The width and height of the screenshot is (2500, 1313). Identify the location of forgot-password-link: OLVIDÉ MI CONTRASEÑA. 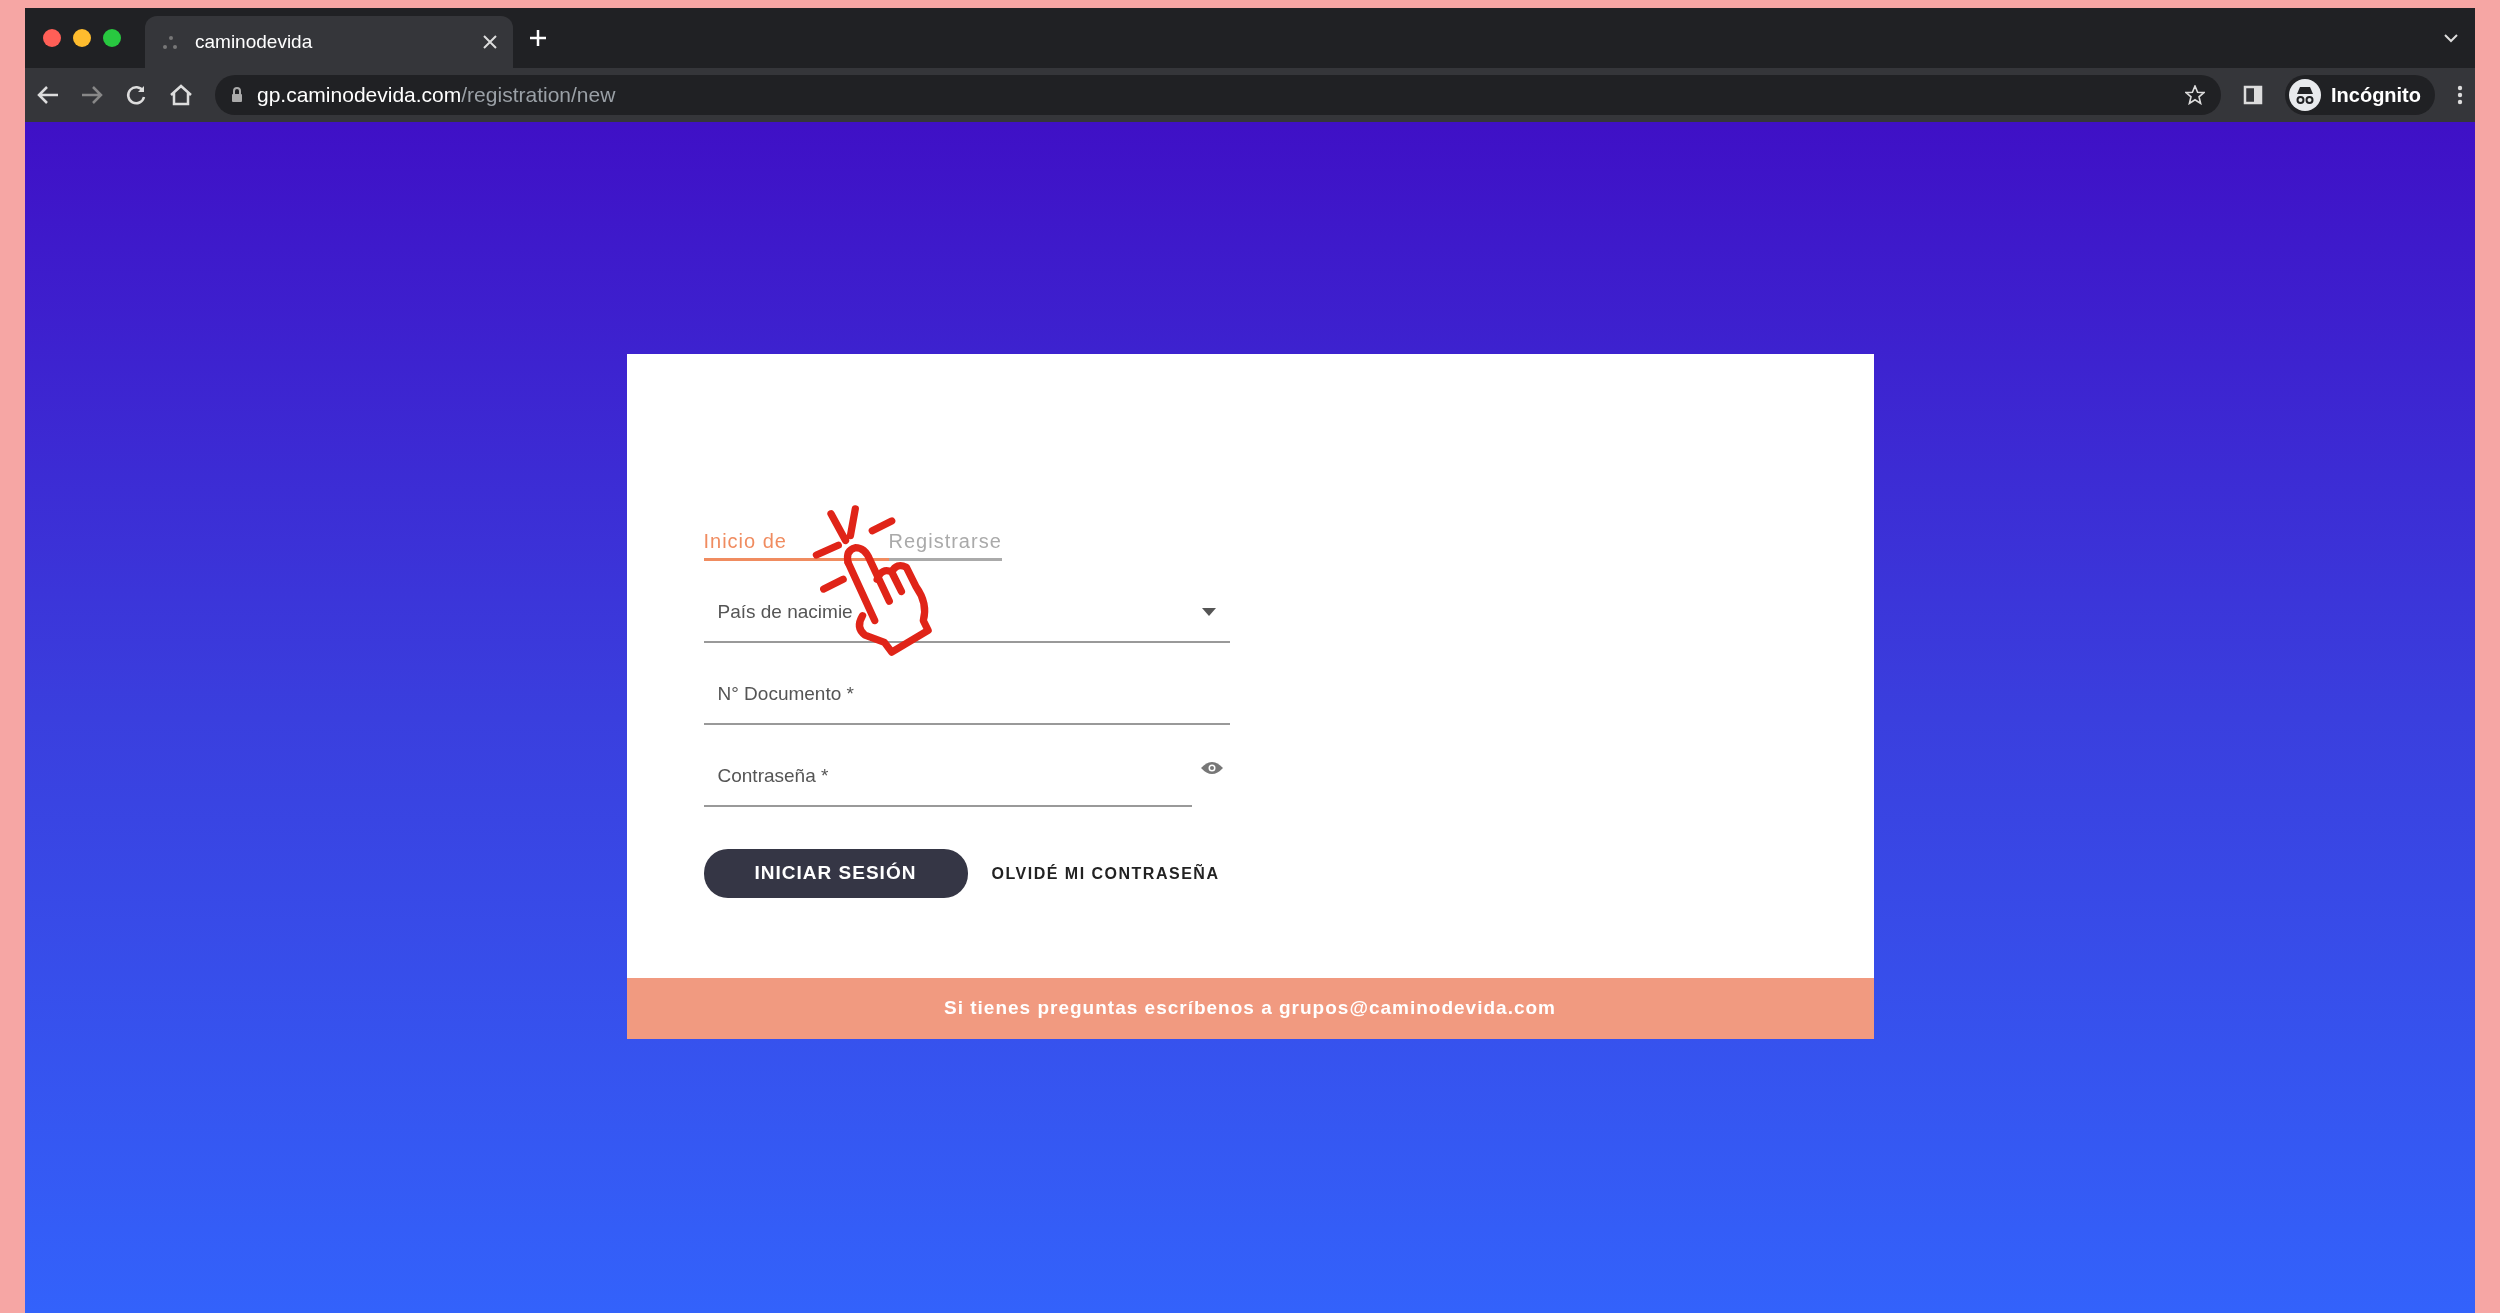
(1105, 873).